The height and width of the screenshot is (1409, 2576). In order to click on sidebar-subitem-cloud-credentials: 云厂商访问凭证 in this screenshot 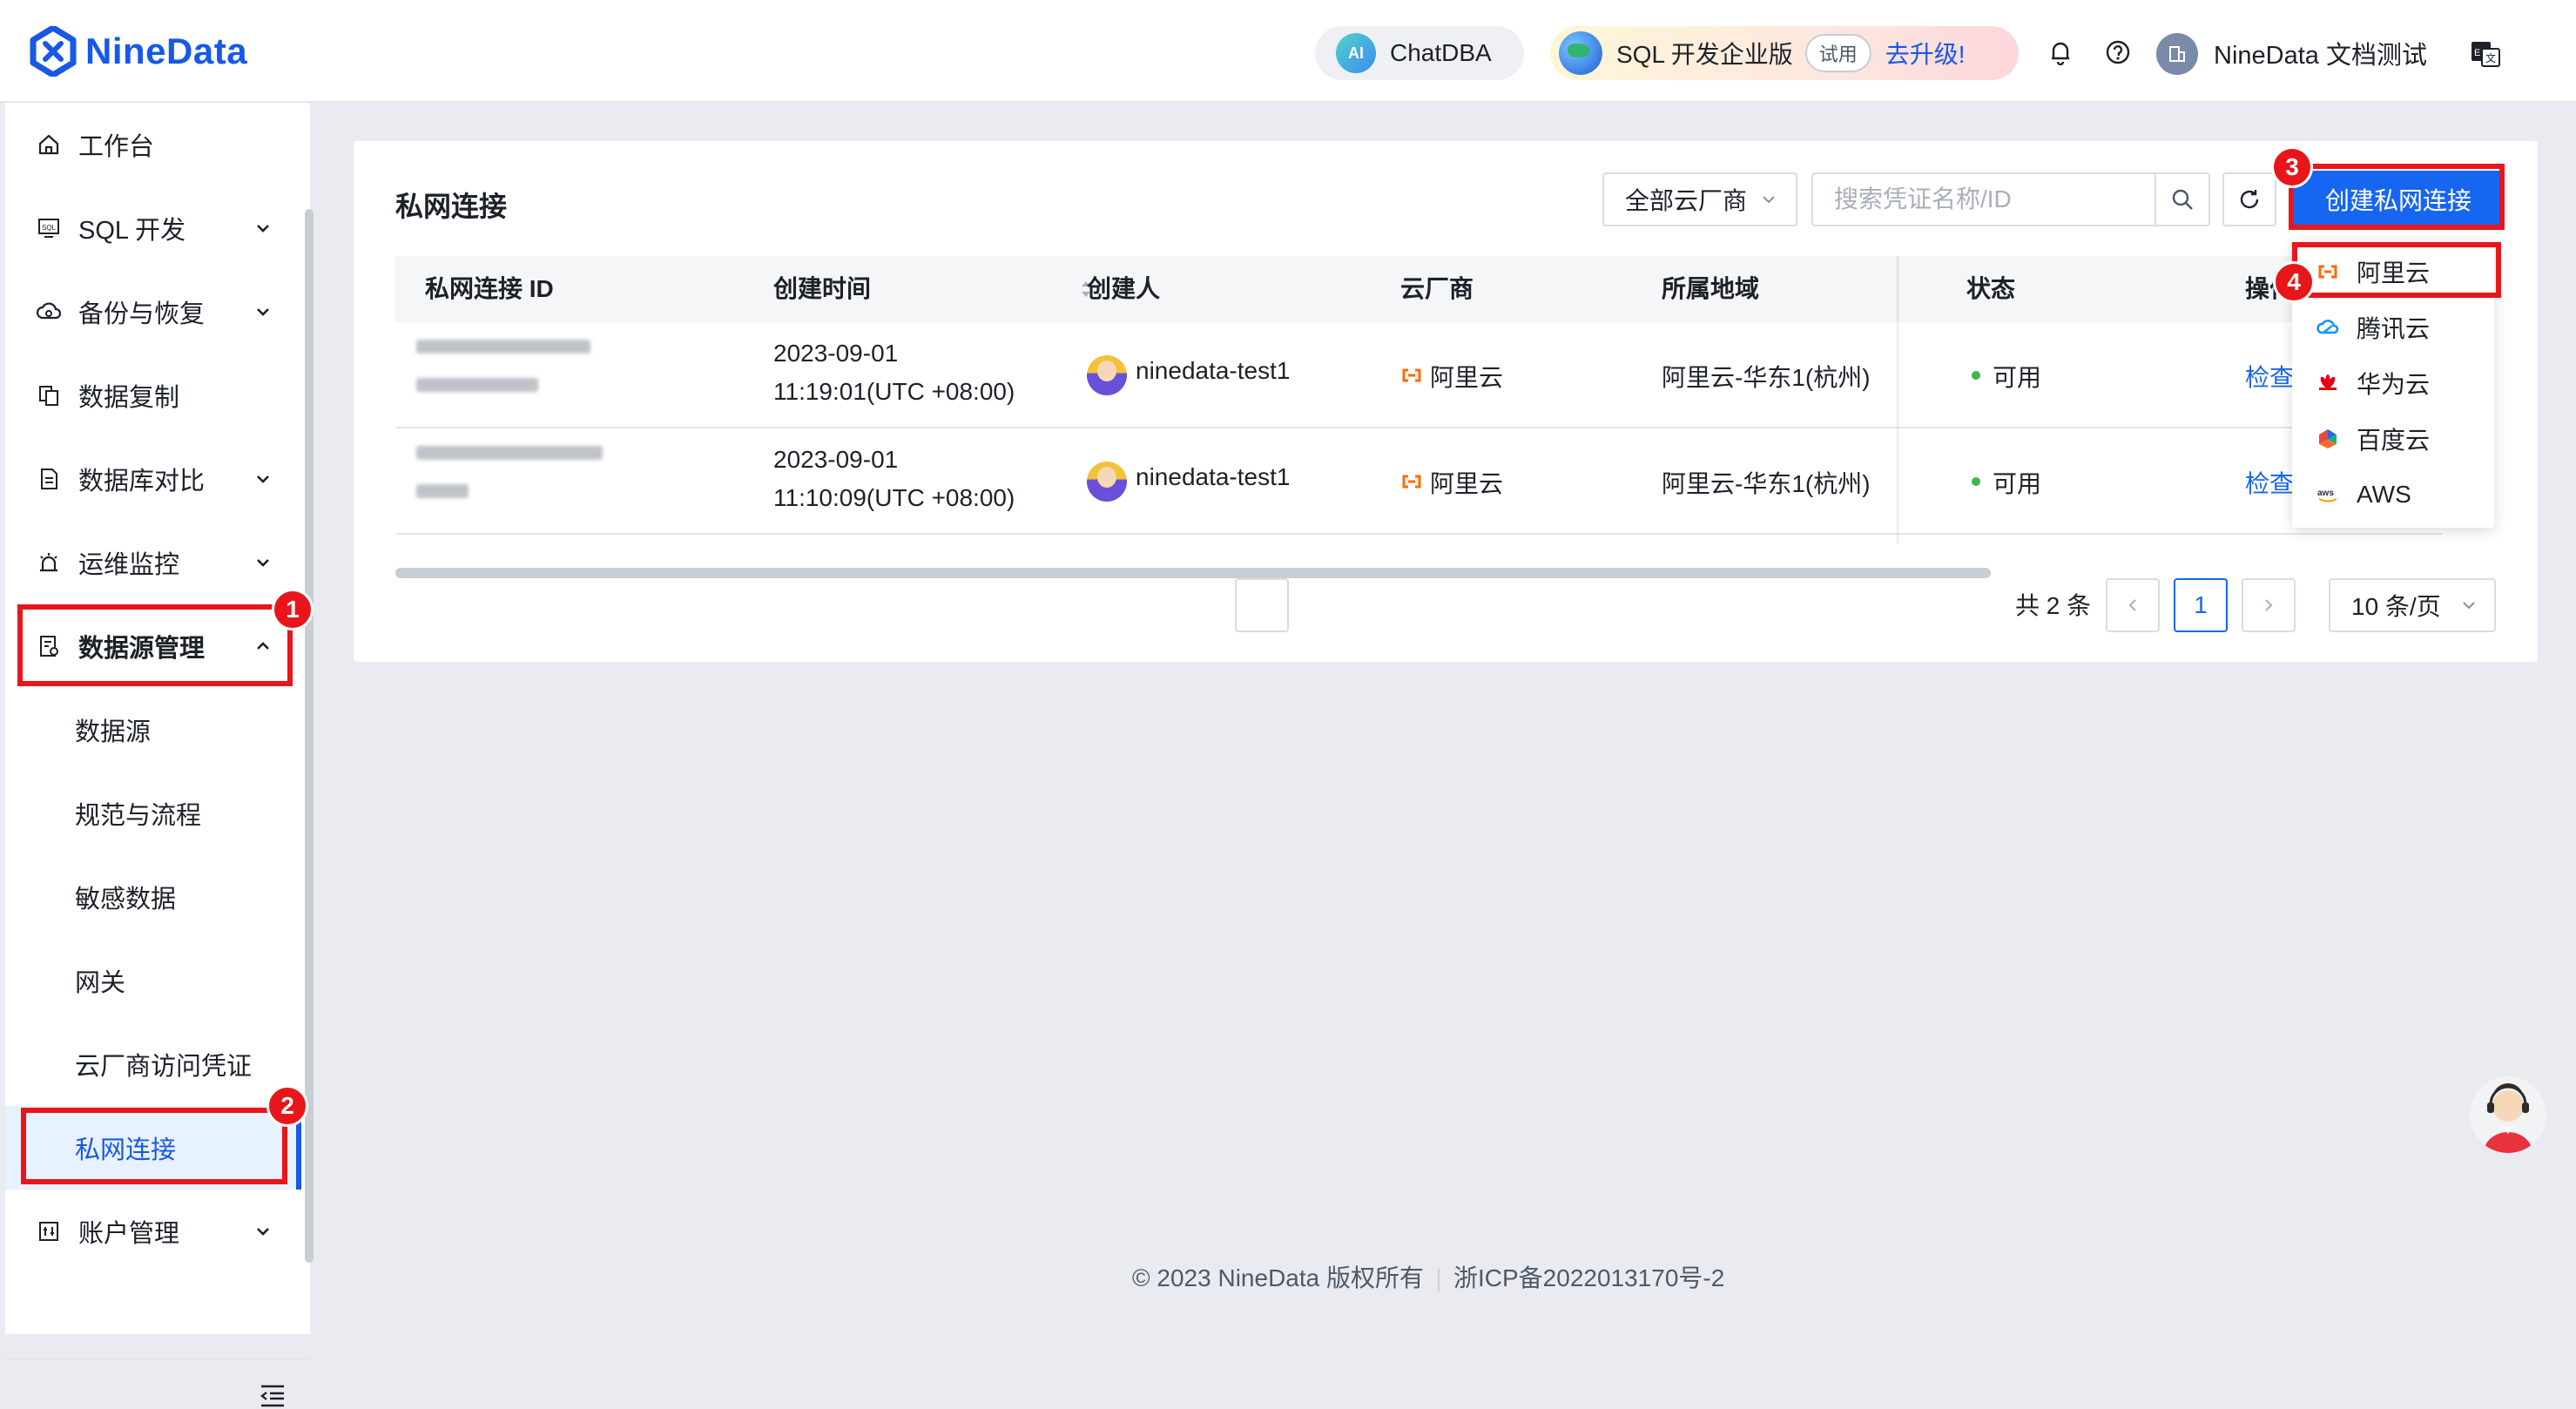, I will do `click(152, 1064)`.